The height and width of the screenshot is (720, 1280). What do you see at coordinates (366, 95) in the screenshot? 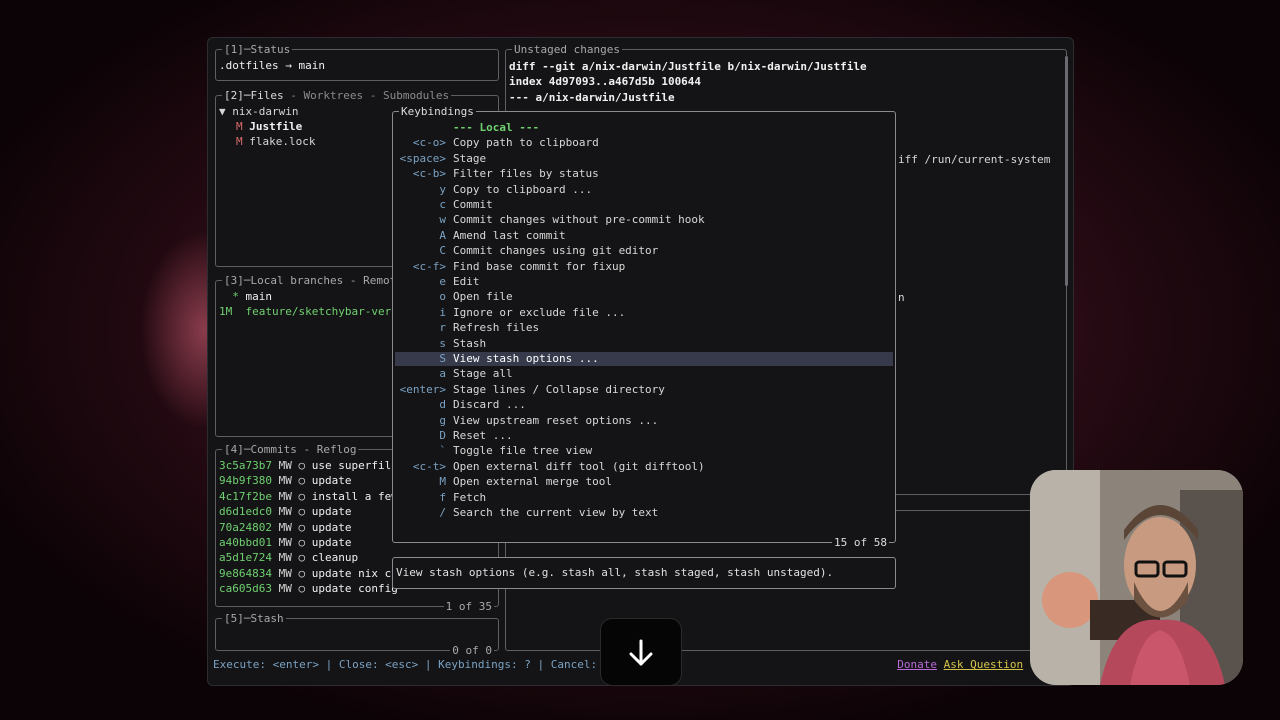
I see `files-tab-rest: - Worktrees - Submodules` at bounding box center [366, 95].